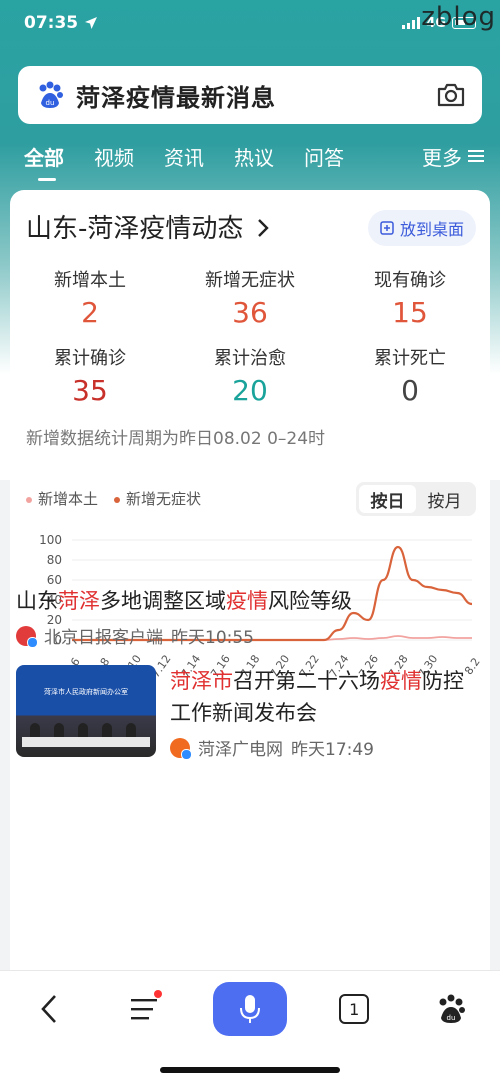  I want to click on news-source: 北京日报客户端, so click(103, 635).